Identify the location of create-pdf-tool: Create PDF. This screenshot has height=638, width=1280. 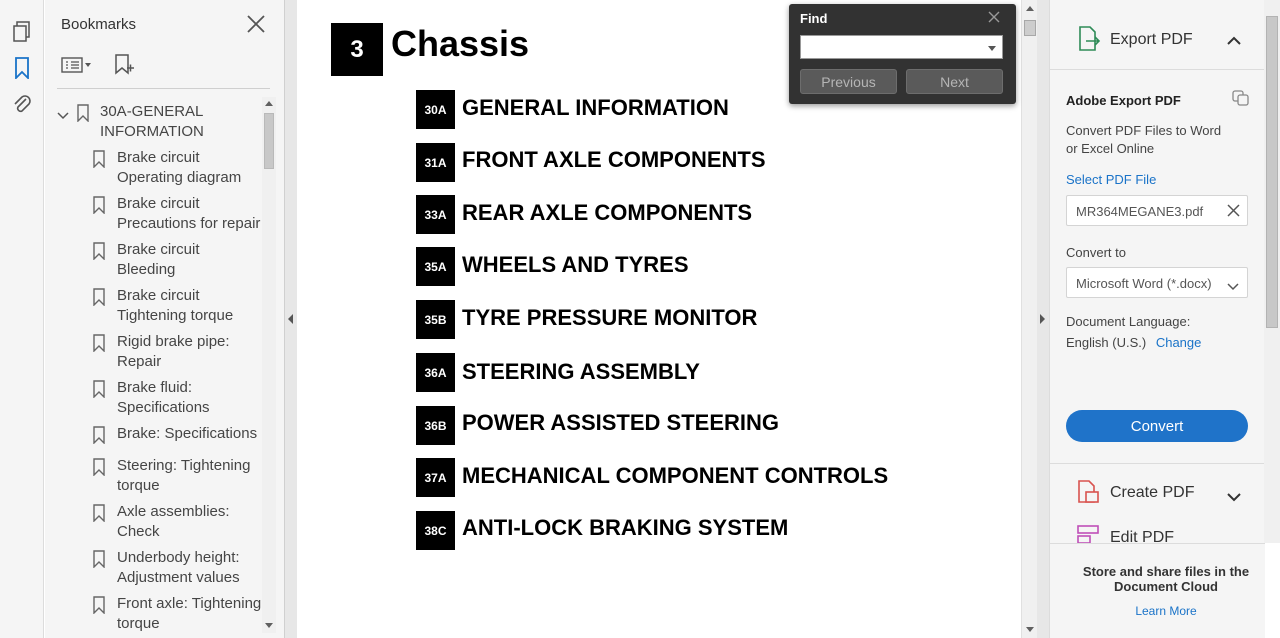
(1157, 500).